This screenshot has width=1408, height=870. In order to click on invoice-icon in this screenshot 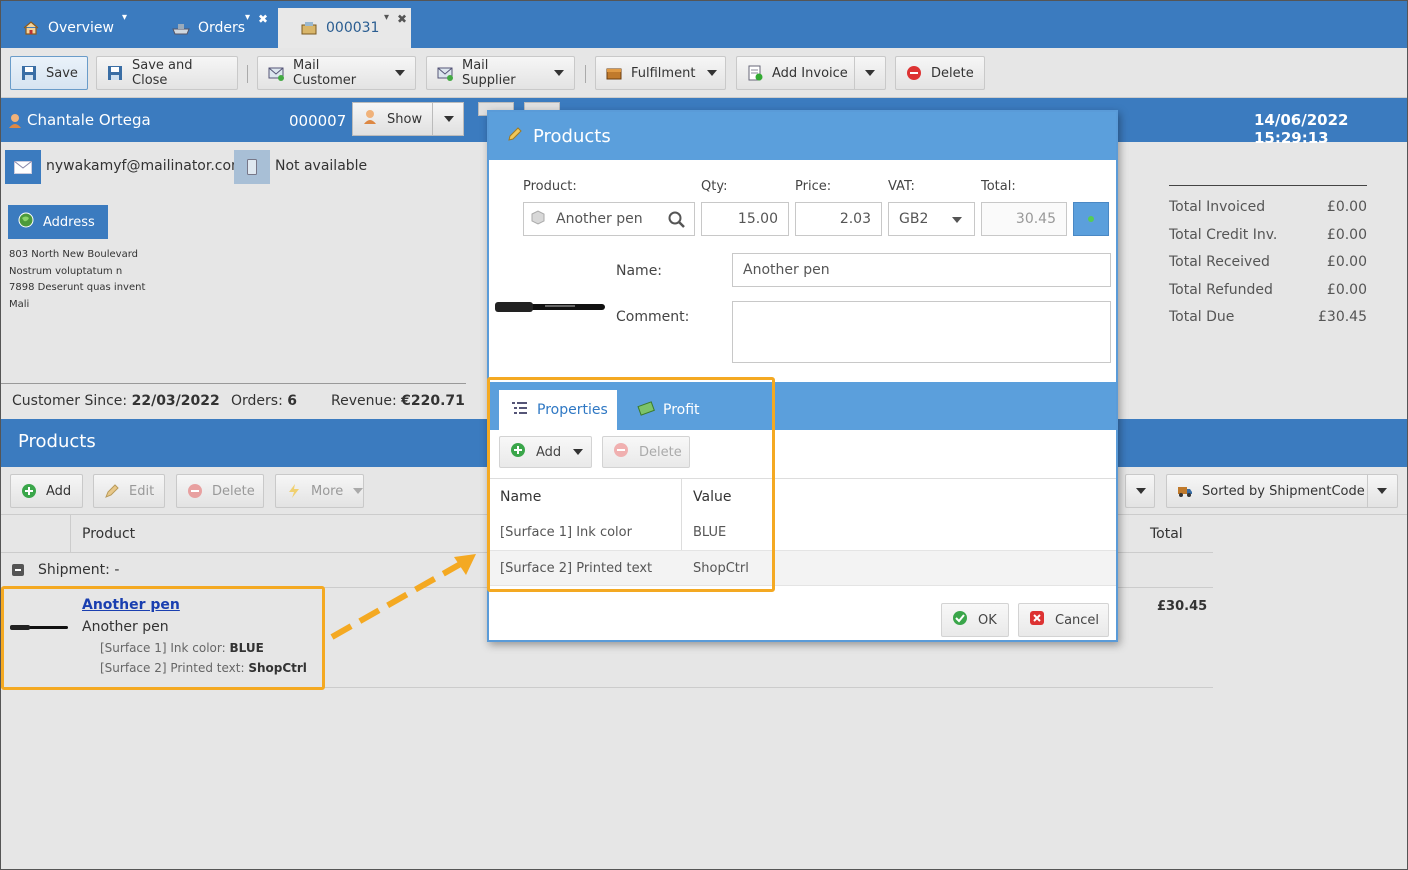, I will do `click(755, 73)`.